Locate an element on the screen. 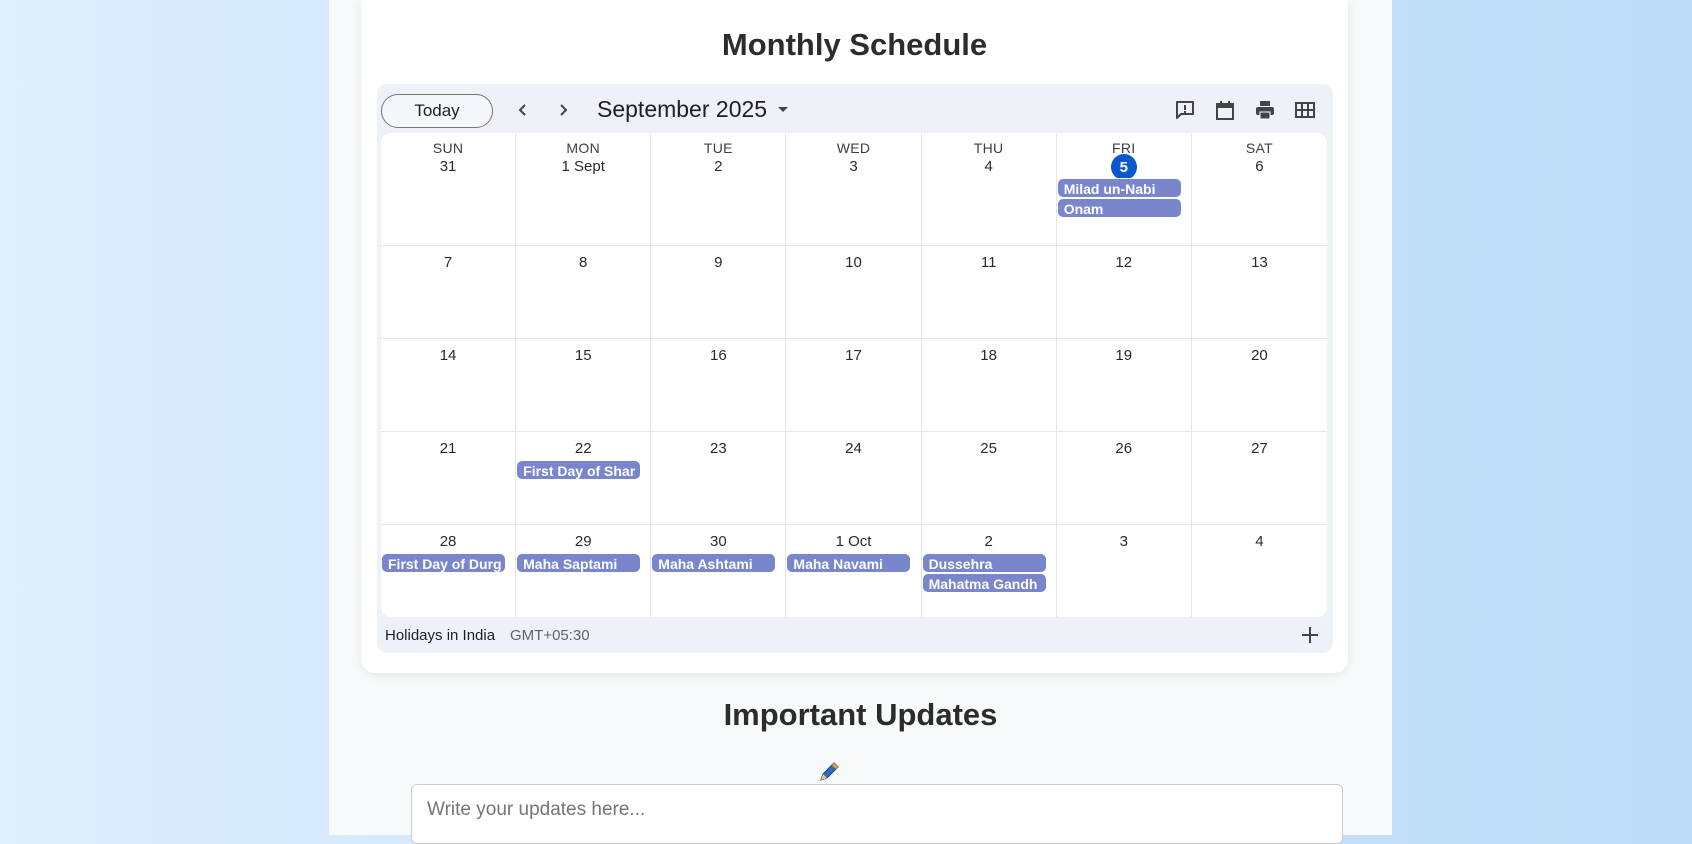  day-cell: 30 Maha Ashtami is located at coordinates (719, 571).